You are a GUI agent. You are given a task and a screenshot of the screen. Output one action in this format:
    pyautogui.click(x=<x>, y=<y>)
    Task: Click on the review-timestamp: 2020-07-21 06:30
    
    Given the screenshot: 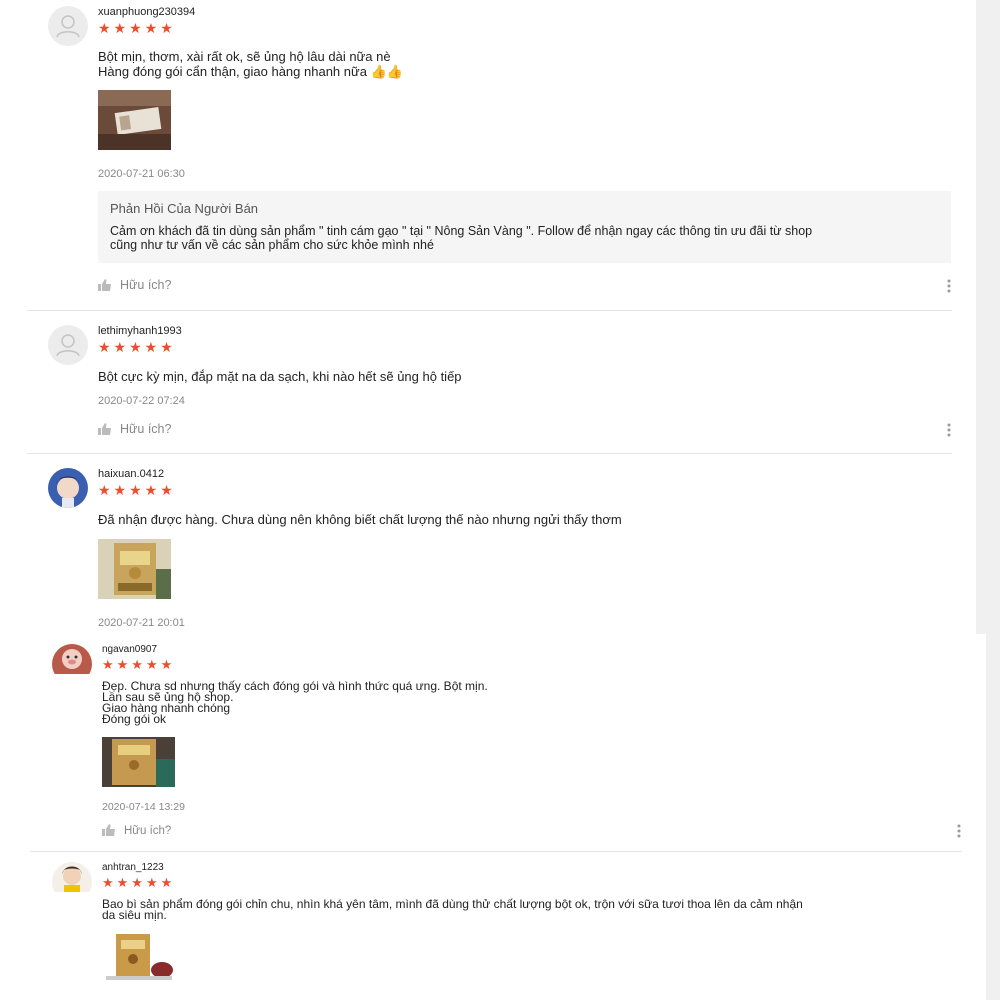 What is the action you would take?
    pyautogui.click(x=141, y=174)
    